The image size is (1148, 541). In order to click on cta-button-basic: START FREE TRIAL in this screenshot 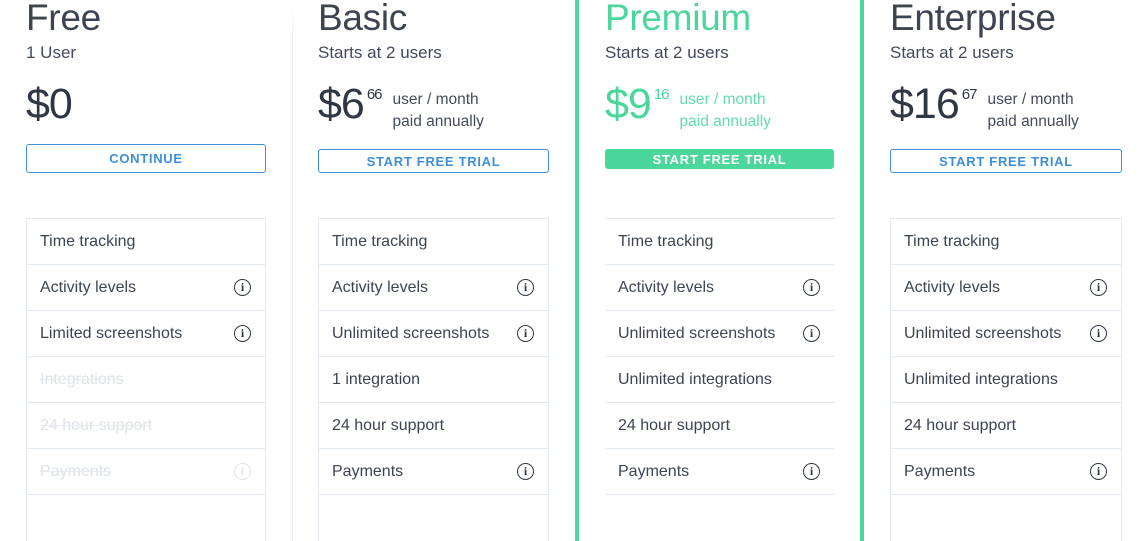, I will do `click(433, 161)`.